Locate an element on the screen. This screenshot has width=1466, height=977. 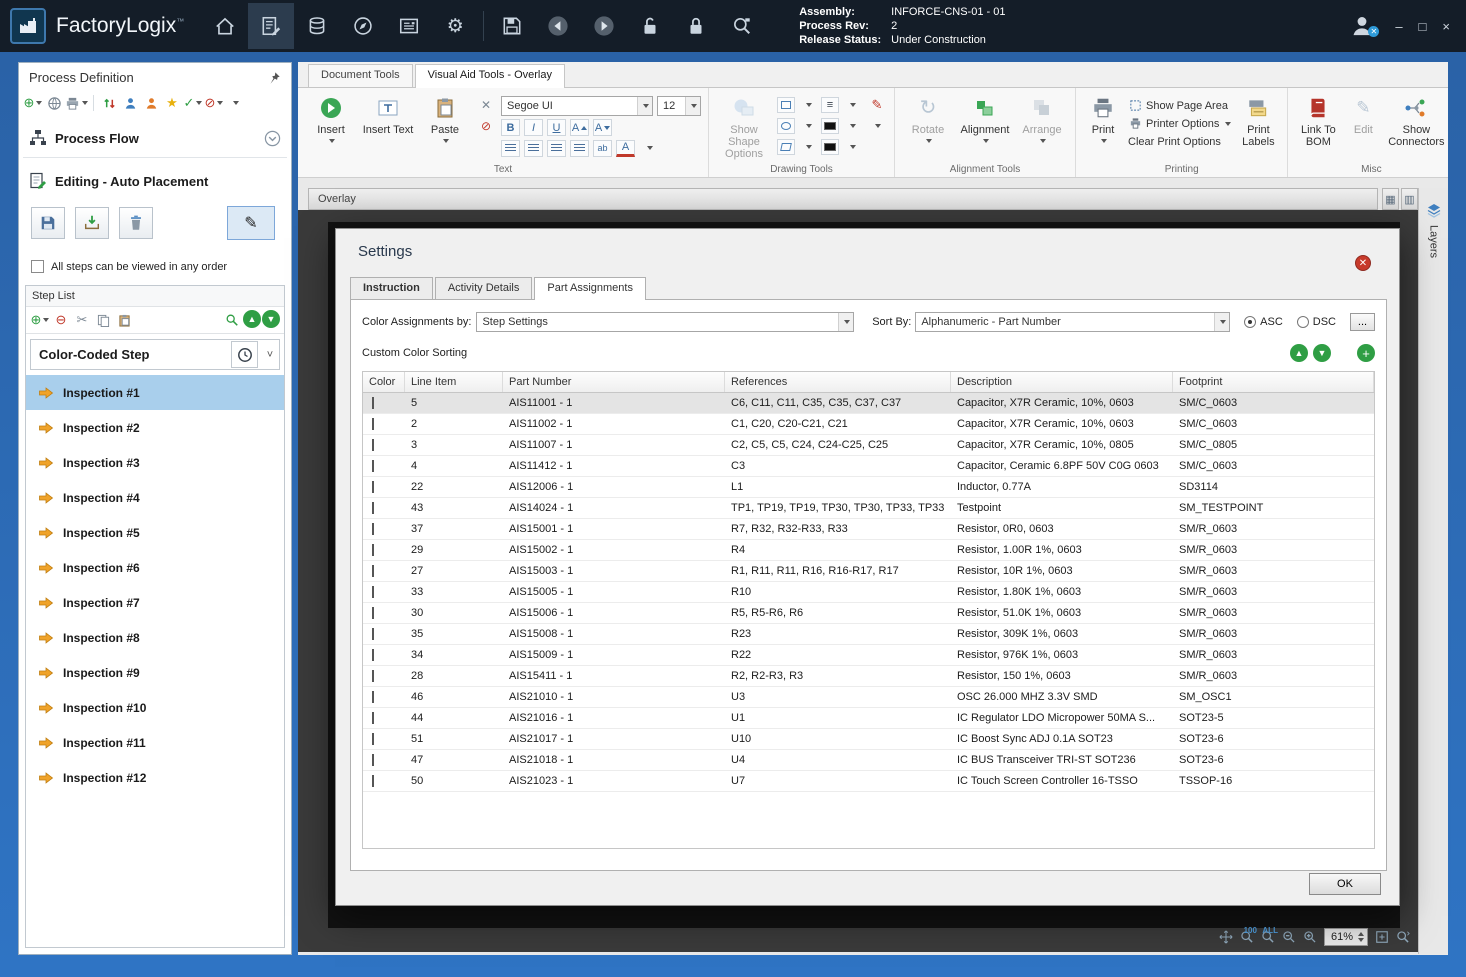
draw-rectangle-button is located at coordinates (786, 105).